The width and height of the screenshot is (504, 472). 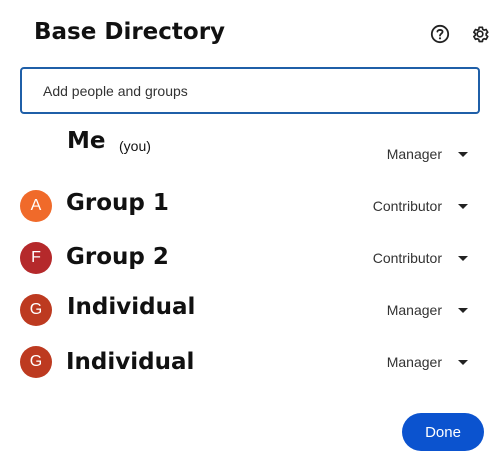 I want to click on add-people-search, so click(x=250, y=90).